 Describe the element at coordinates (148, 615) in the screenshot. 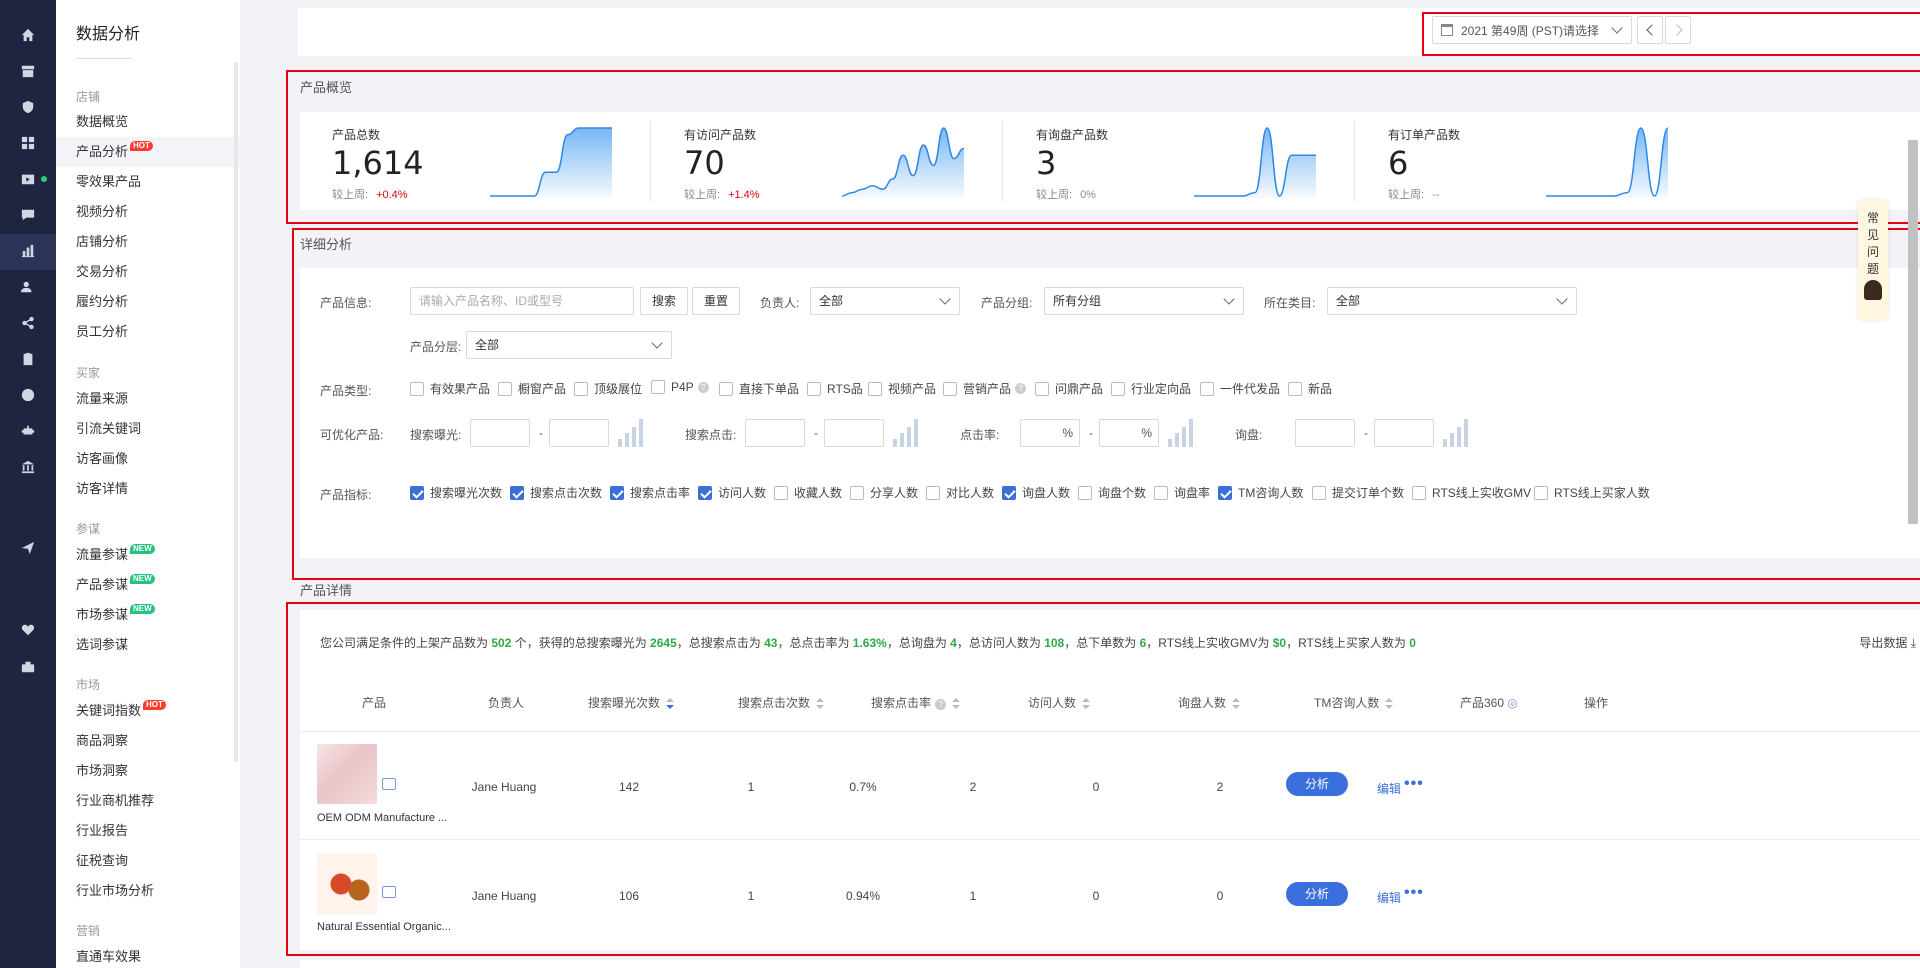

I see `nav-item-market-advisor: 市场参谋 NEW` at that location.